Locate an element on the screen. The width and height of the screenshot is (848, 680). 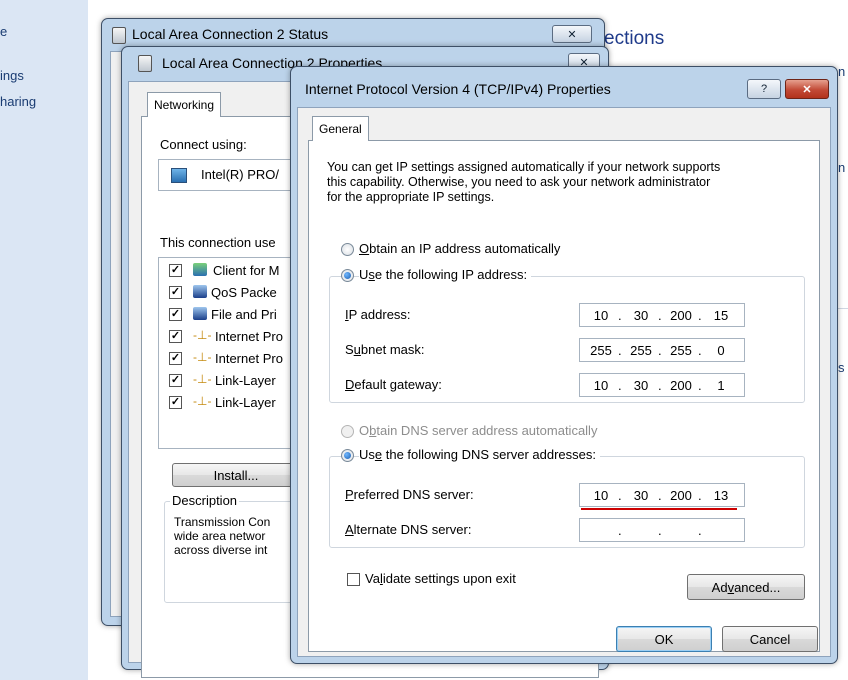
help-button: ? is located at coordinates (764, 89).